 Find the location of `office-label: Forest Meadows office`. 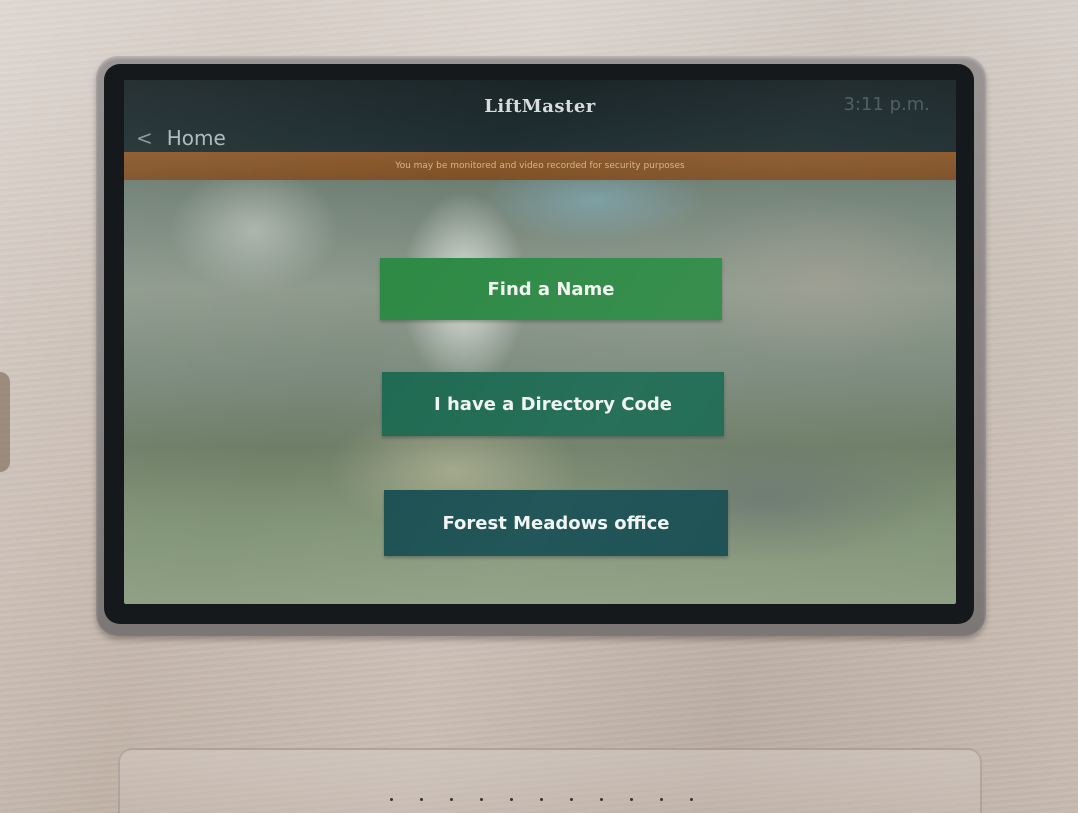

office-label: Forest Meadows office is located at coordinates (556, 523).